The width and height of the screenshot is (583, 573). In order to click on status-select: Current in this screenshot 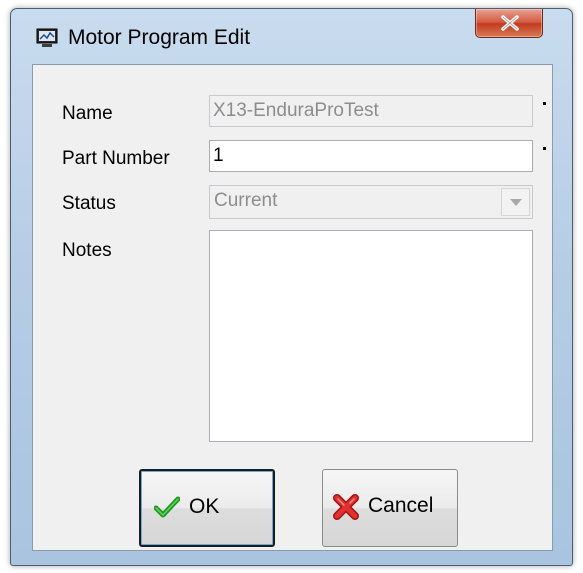, I will do `click(371, 202)`.